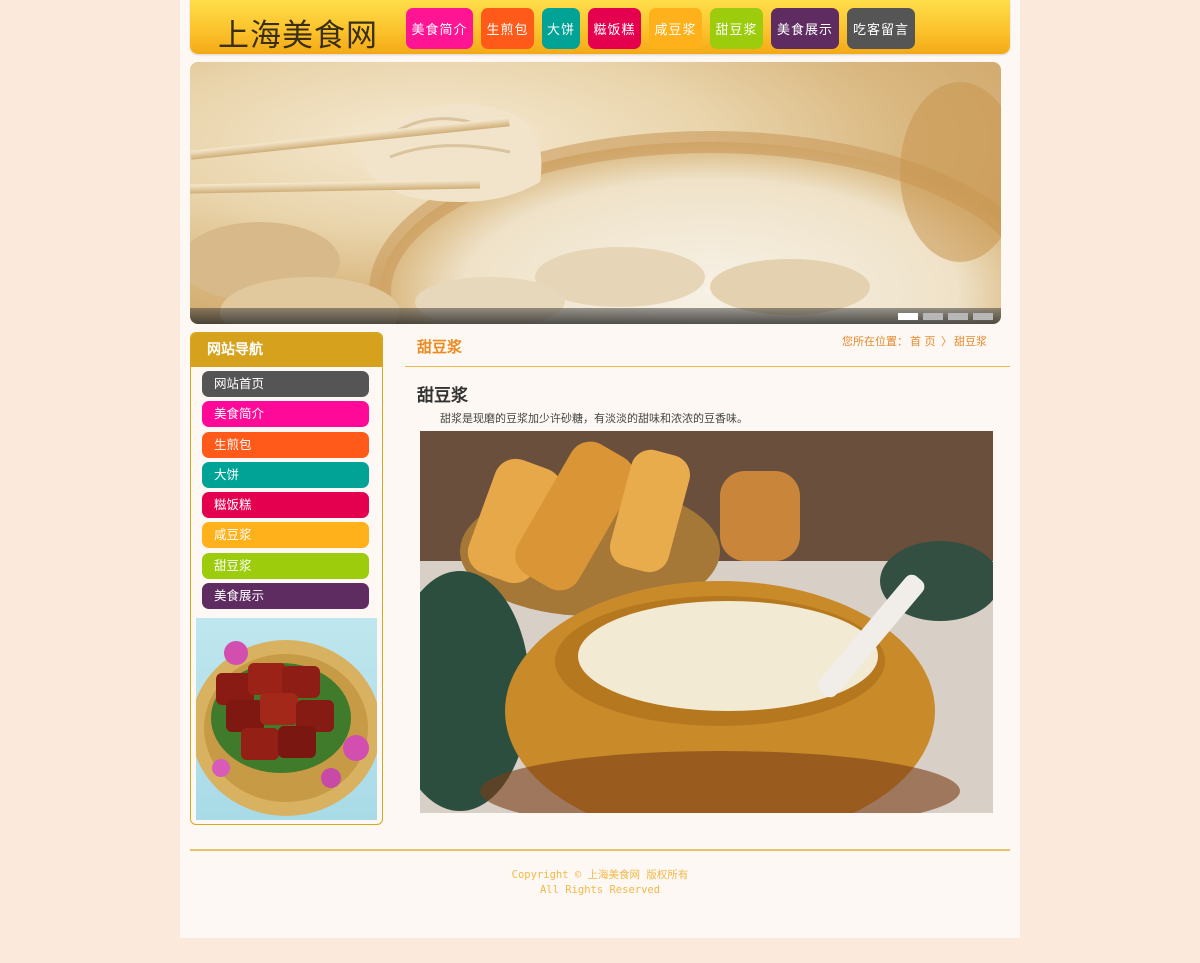 This screenshot has width=1200, height=963. Describe the element at coordinates (286, 350) in the screenshot. I see `sidebar-title: 网站导航` at that location.